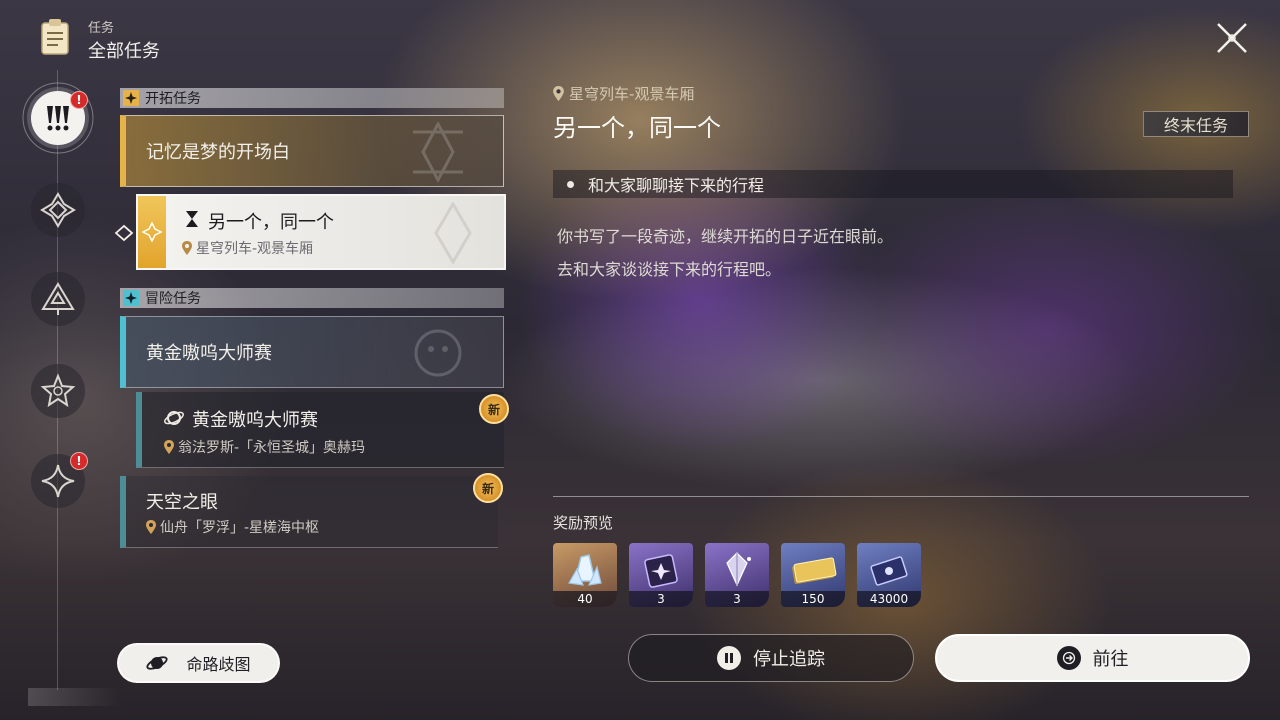 The height and width of the screenshot is (720, 1280). I want to click on planet-ring-icon, so click(157, 663).